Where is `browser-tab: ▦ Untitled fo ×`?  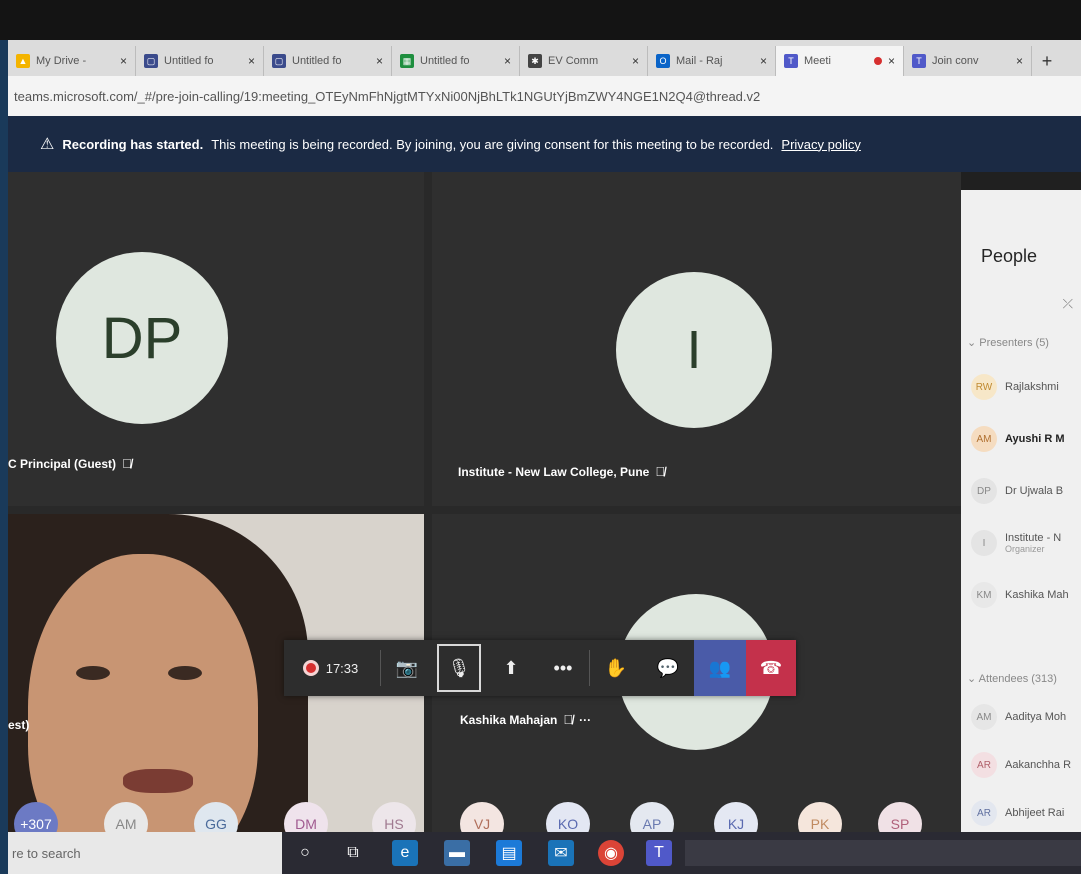 browser-tab: ▦ Untitled fo × is located at coordinates (456, 61).